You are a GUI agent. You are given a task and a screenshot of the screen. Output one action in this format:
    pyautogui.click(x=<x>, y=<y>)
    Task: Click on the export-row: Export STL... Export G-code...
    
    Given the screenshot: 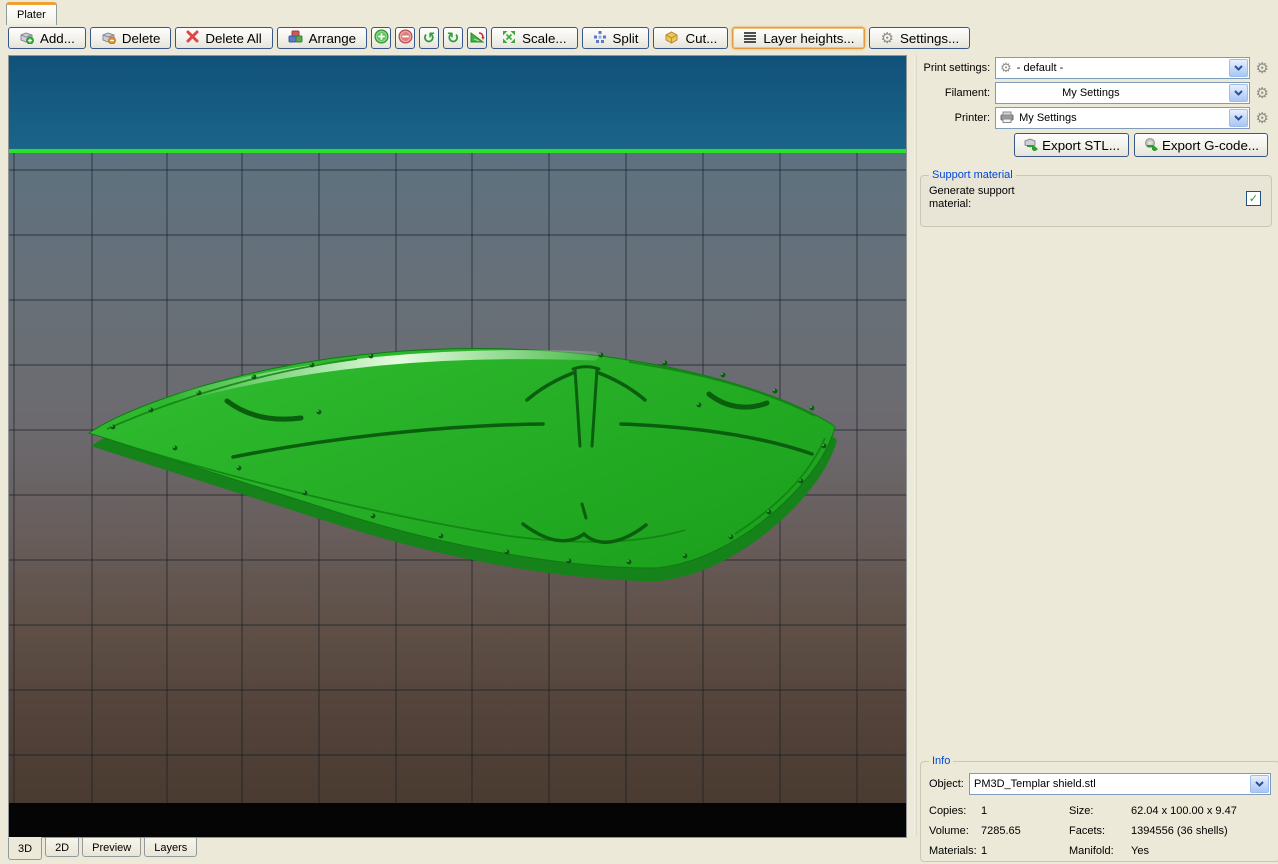 What is the action you would take?
    pyautogui.click(x=1094, y=145)
    